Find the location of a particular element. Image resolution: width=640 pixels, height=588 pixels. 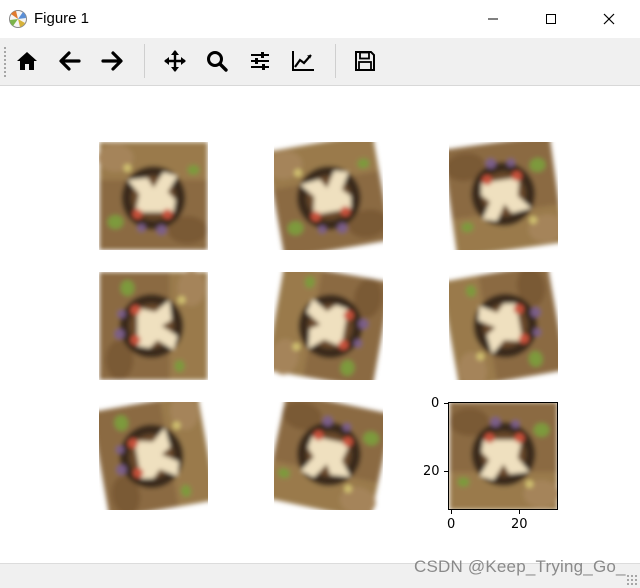

watermark: CSDN @Keep_Trying_Go_ is located at coordinates (520, 566).